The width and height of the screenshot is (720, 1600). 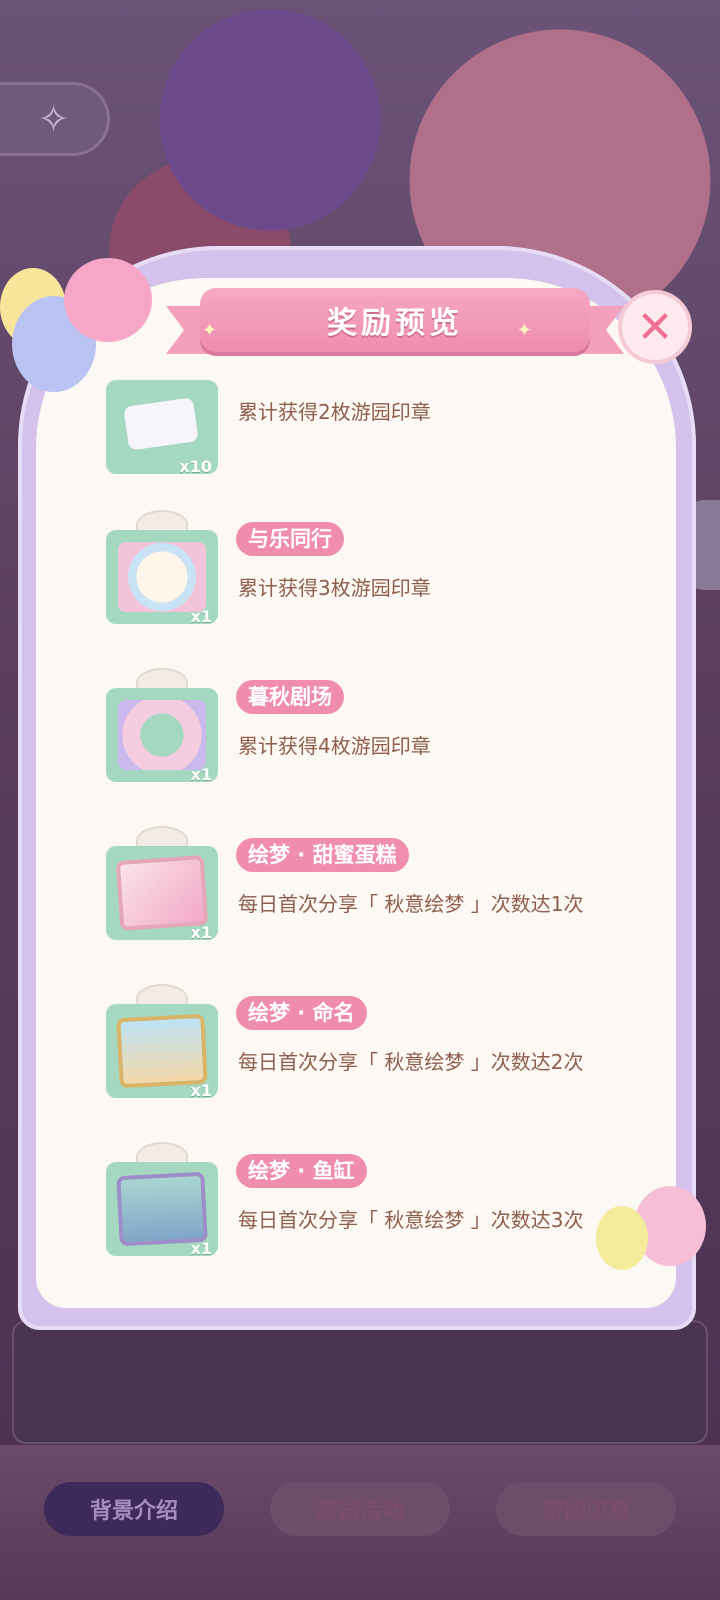 What do you see at coordinates (356, 440) in the screenshot?
I see `list-item: x10 累计获得2枚游园印章` at bounding box center [356, 440].